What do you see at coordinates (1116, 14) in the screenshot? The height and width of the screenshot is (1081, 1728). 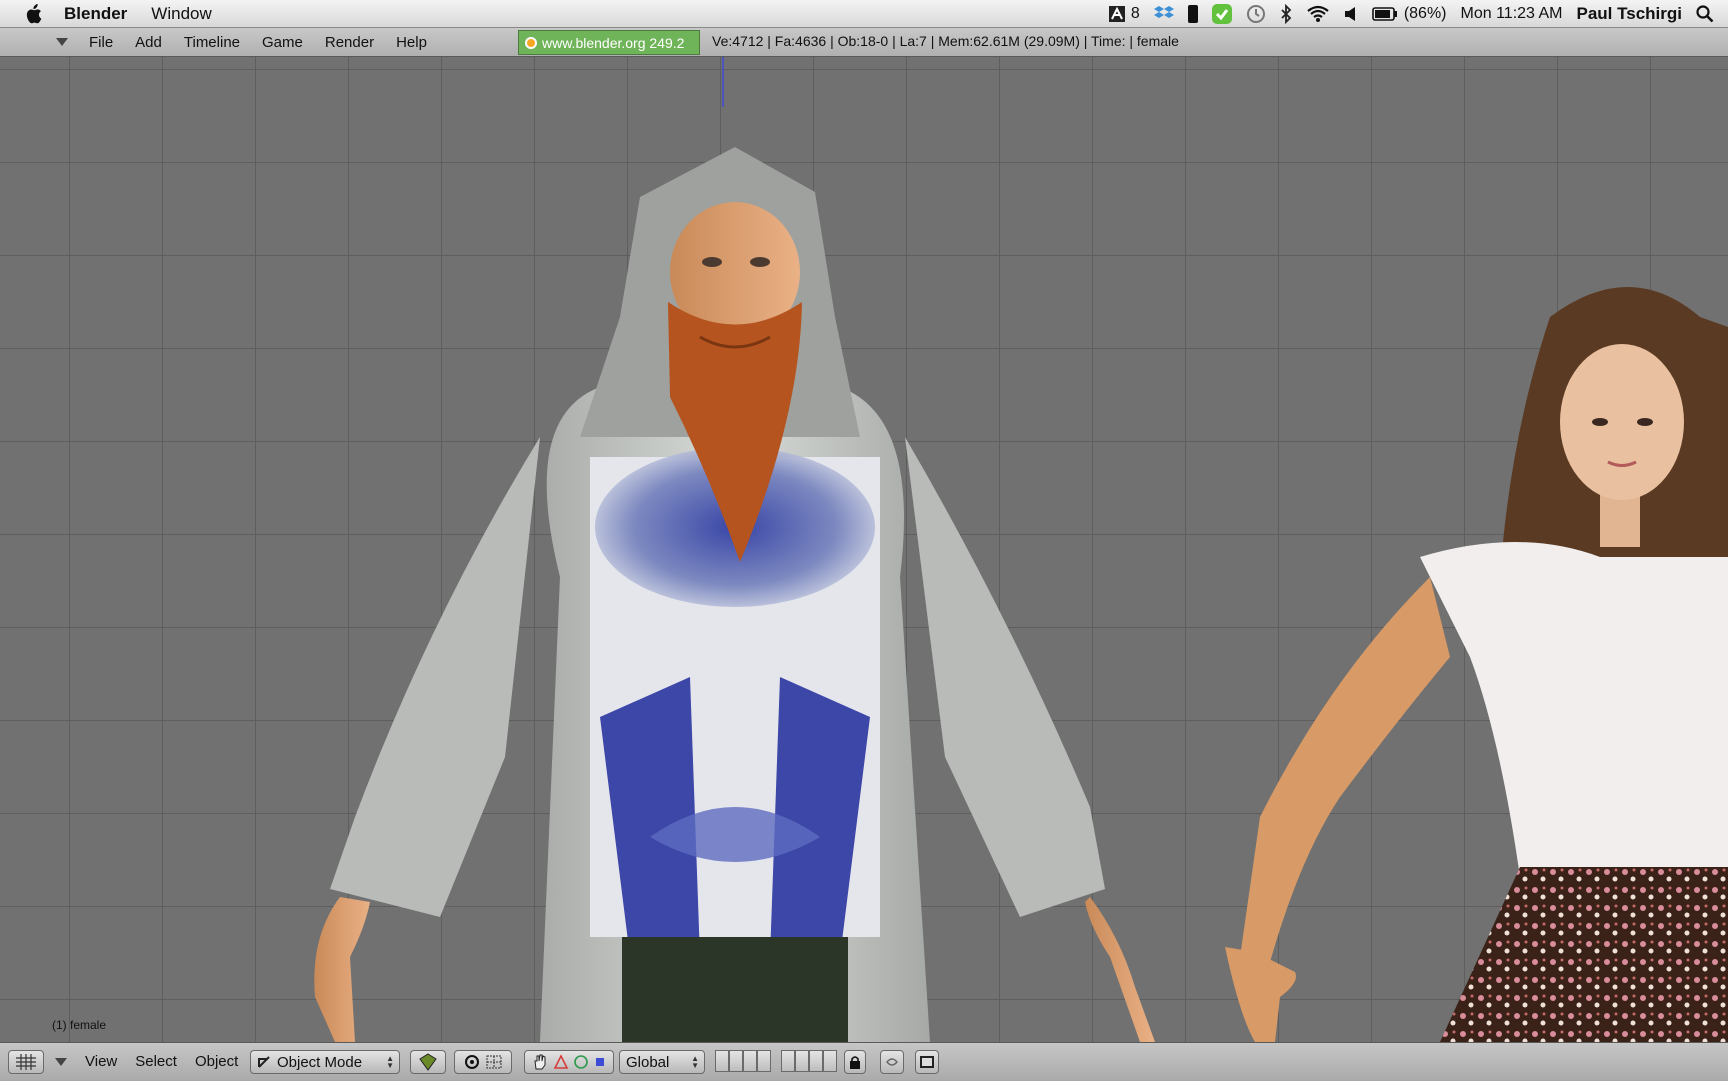 I see `adobe-icon` at bounding box center [1116, 14].